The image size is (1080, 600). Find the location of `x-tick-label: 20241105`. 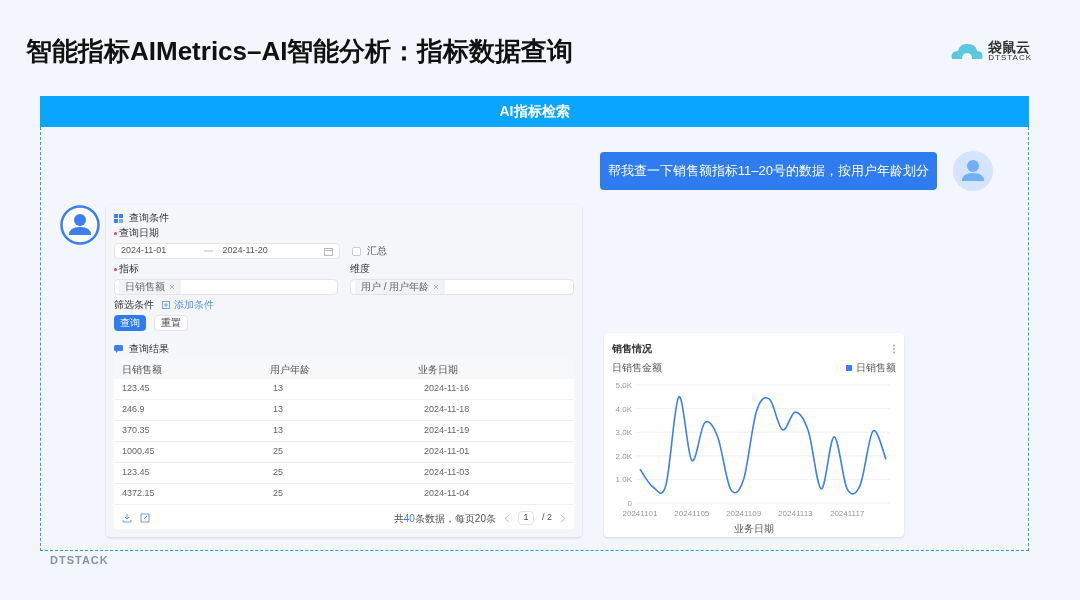

x-tick-label: 20241105 is located at coordinates (692, 513).